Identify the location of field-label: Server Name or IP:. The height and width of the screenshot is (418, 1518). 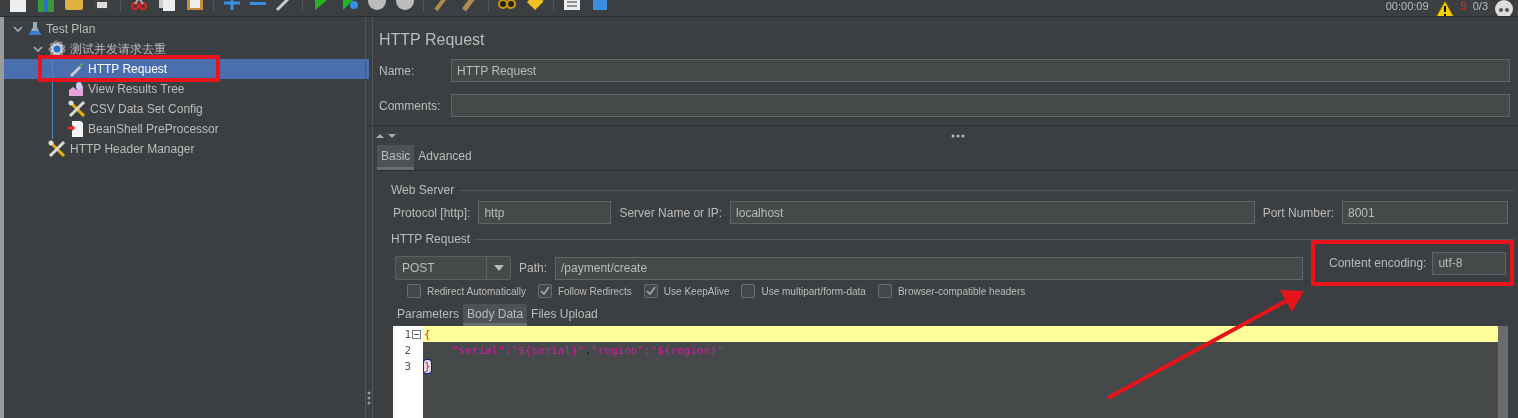
(671, 212).